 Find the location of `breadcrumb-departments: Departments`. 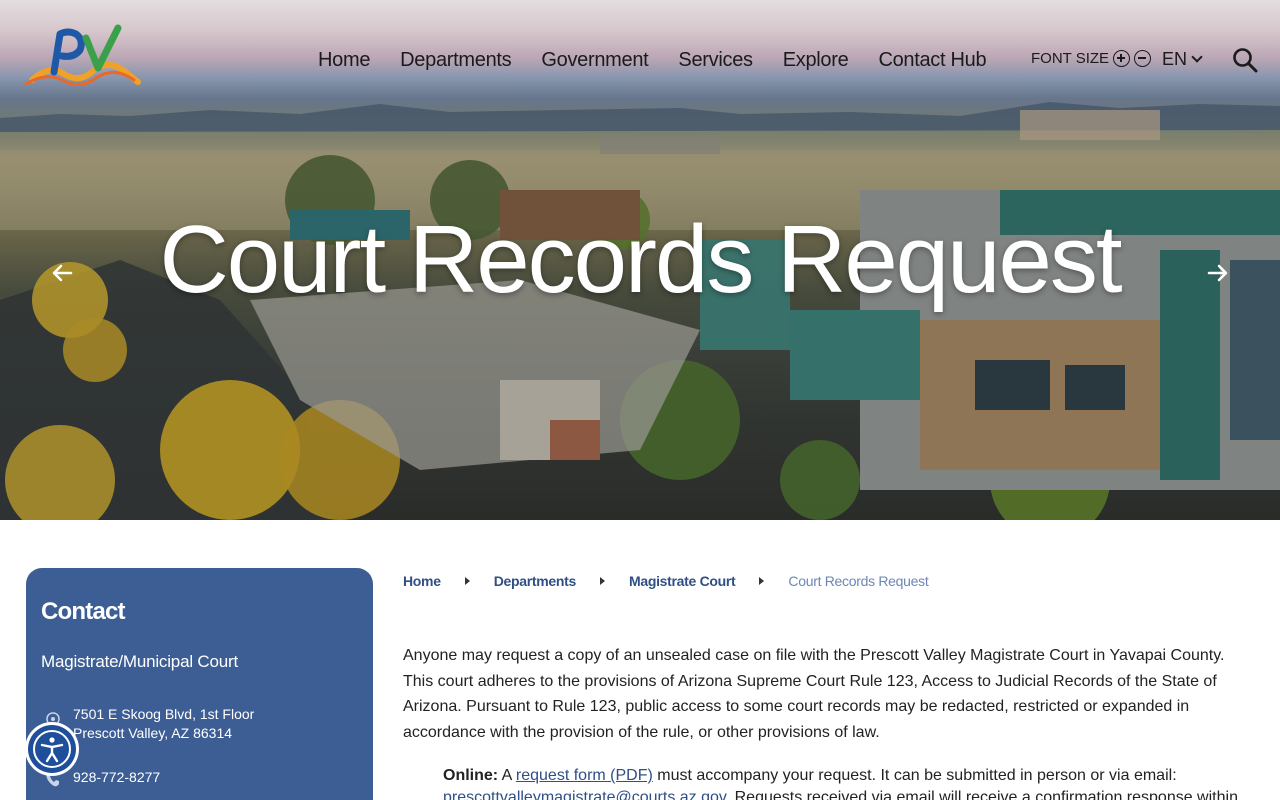

breadcrumb-departments: Departments is located at coordinates (535, 581).